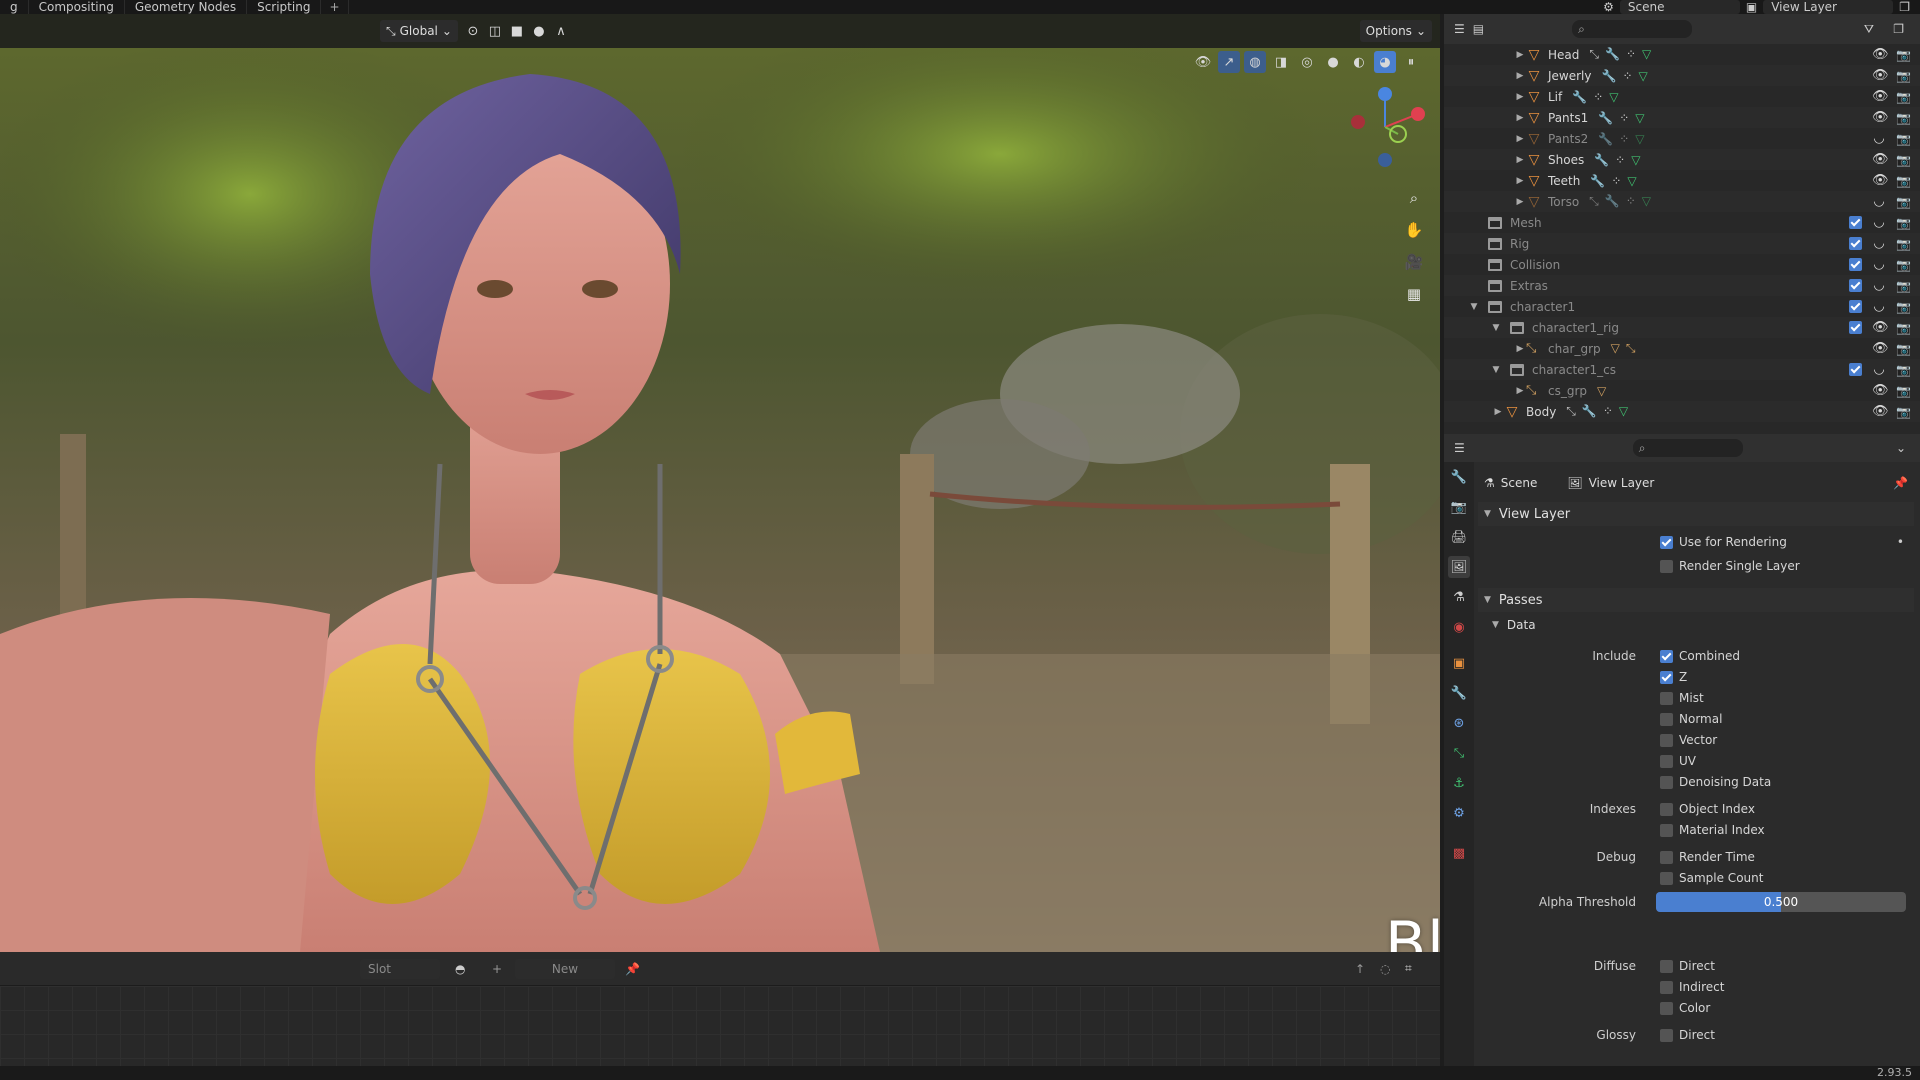 The width and height of the screenshot is (1920, 1080). What do you see at coordinates (517, 31) in the screenshot?
I see `snap-target-icon: ■` at bounding box center [517, 31].